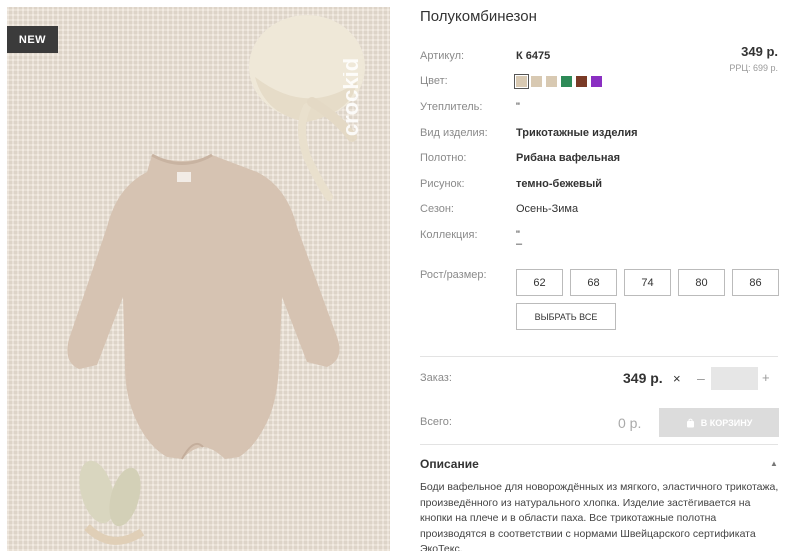 Image resolution: width=800 pixels, height=551 pixels. What do you see at coordinates (539, 282) in the screenshot?
I see `size-button: 62` at bounding box center [539, 282].